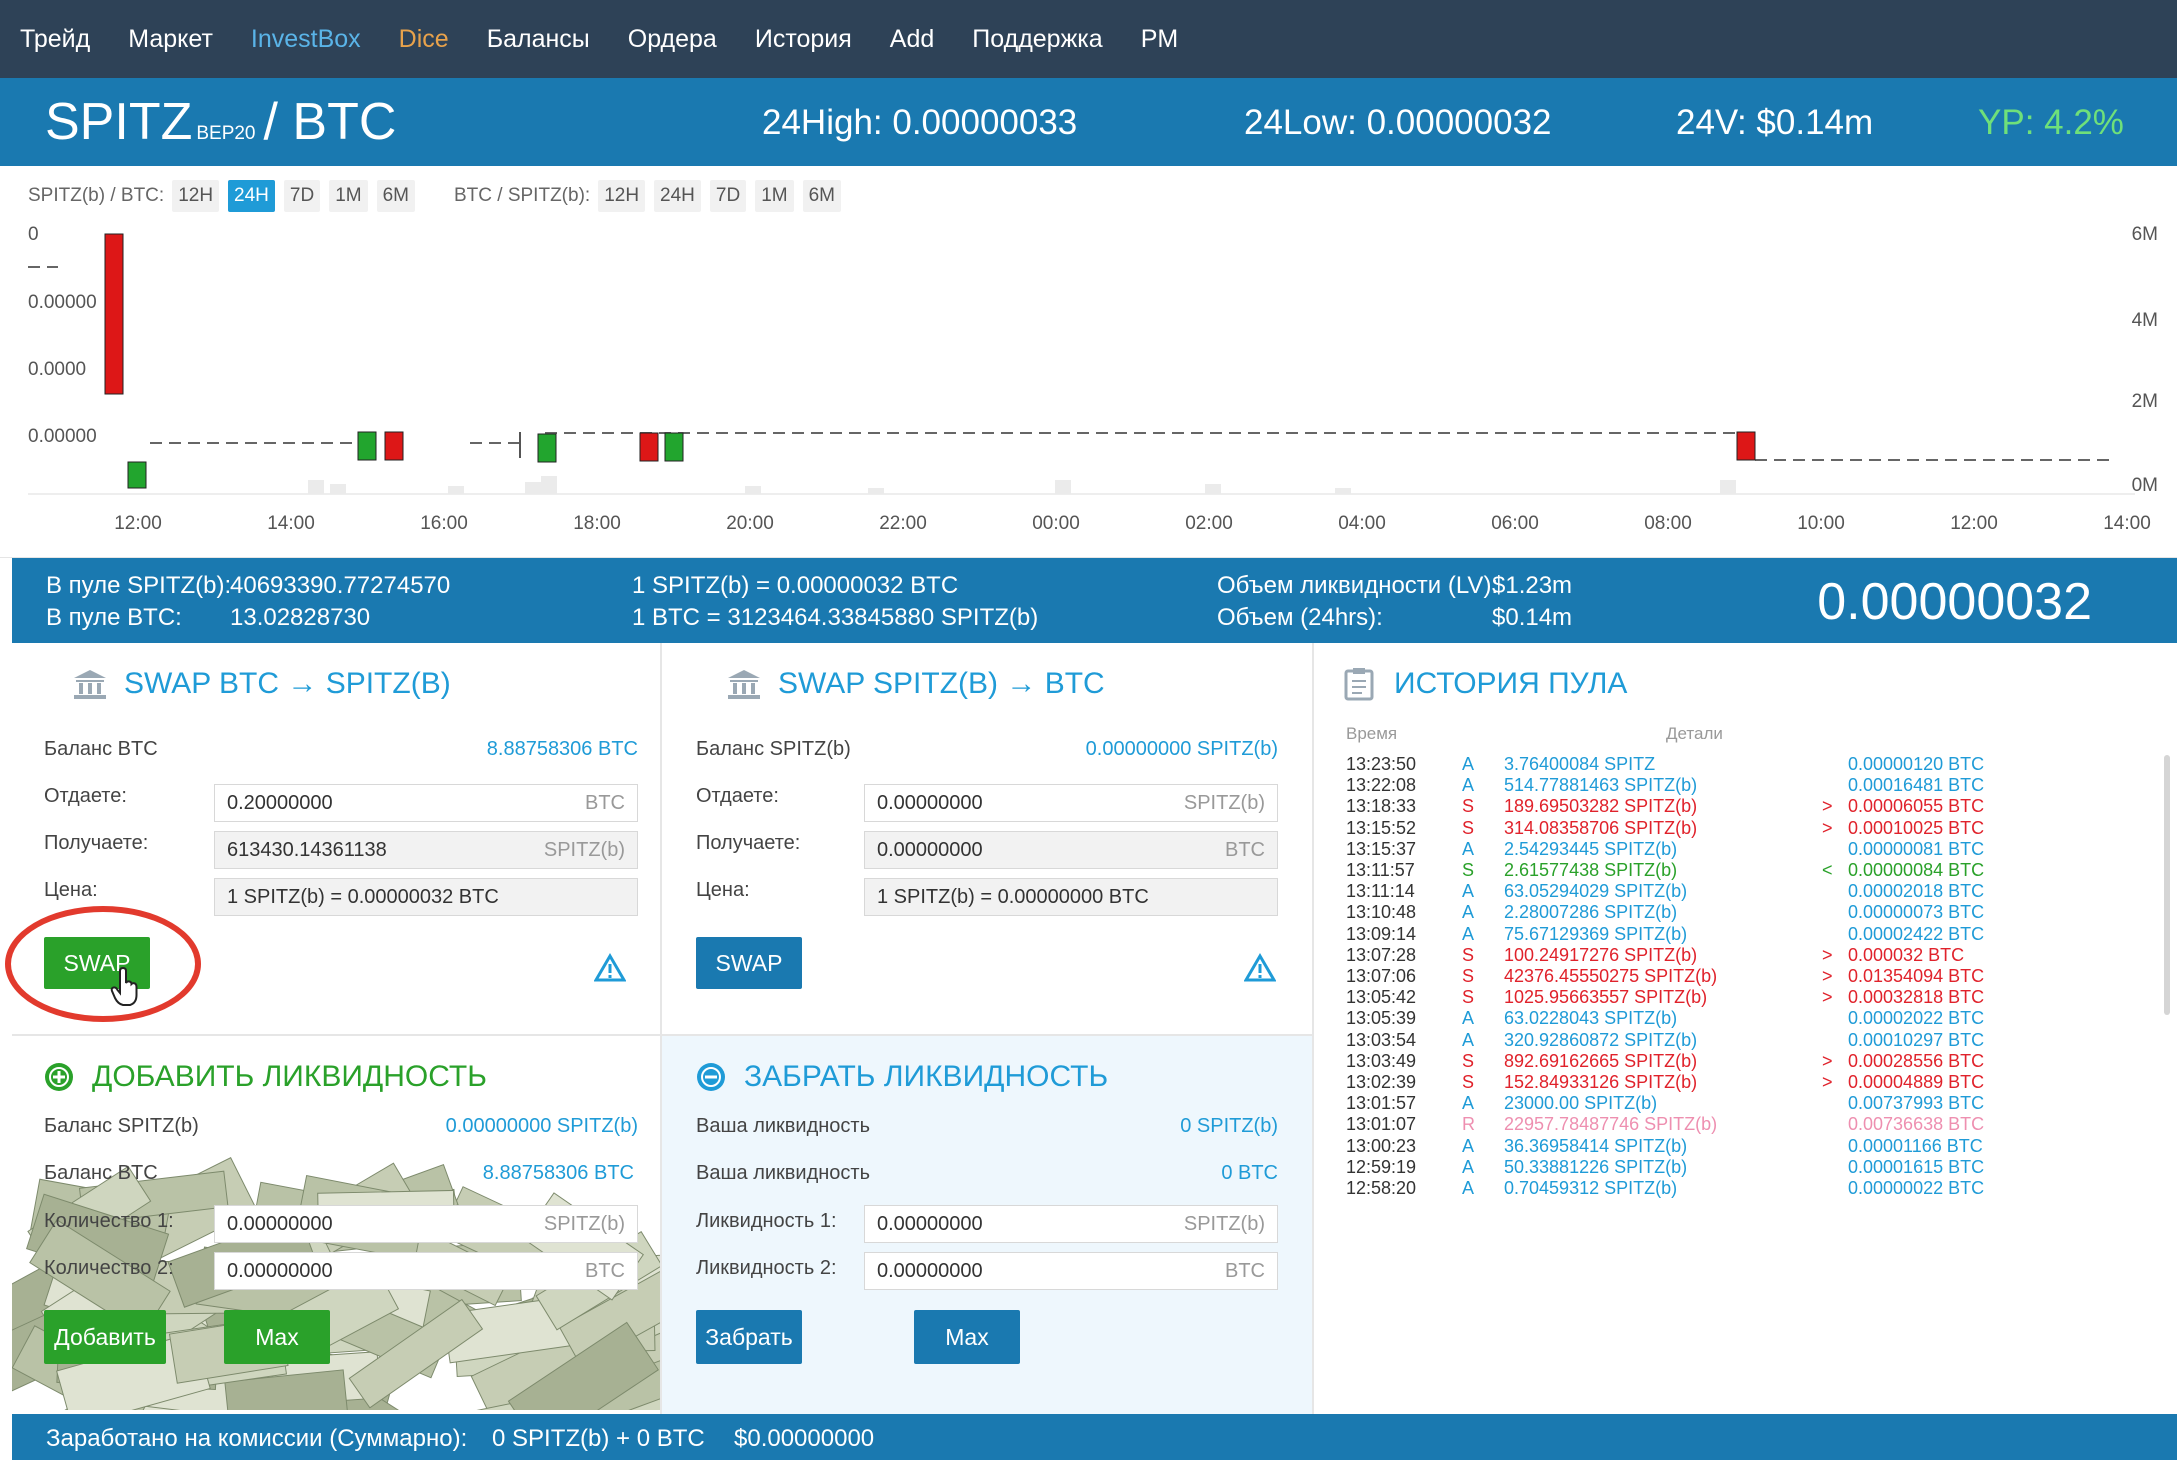  Describe the element at coordinates (1916, 806) in the screenshot. I see `history-btc: 0.00006055 BTC` at that location.